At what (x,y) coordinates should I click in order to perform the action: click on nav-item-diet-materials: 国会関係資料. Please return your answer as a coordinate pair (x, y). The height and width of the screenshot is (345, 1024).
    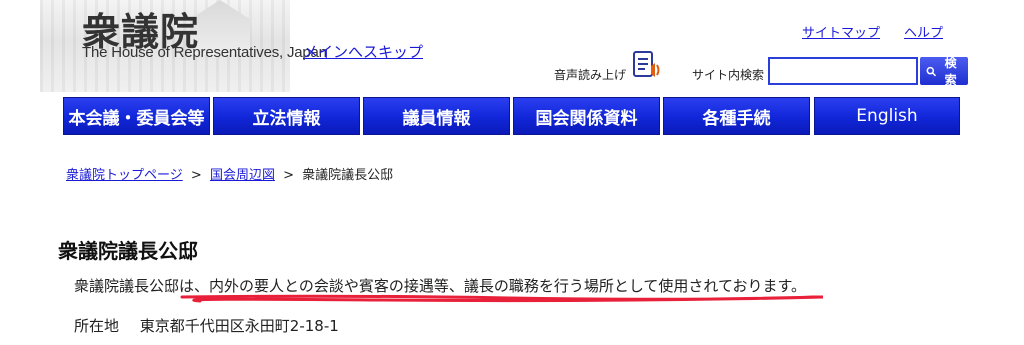
    Looking at the image, I should click on (586, 116).